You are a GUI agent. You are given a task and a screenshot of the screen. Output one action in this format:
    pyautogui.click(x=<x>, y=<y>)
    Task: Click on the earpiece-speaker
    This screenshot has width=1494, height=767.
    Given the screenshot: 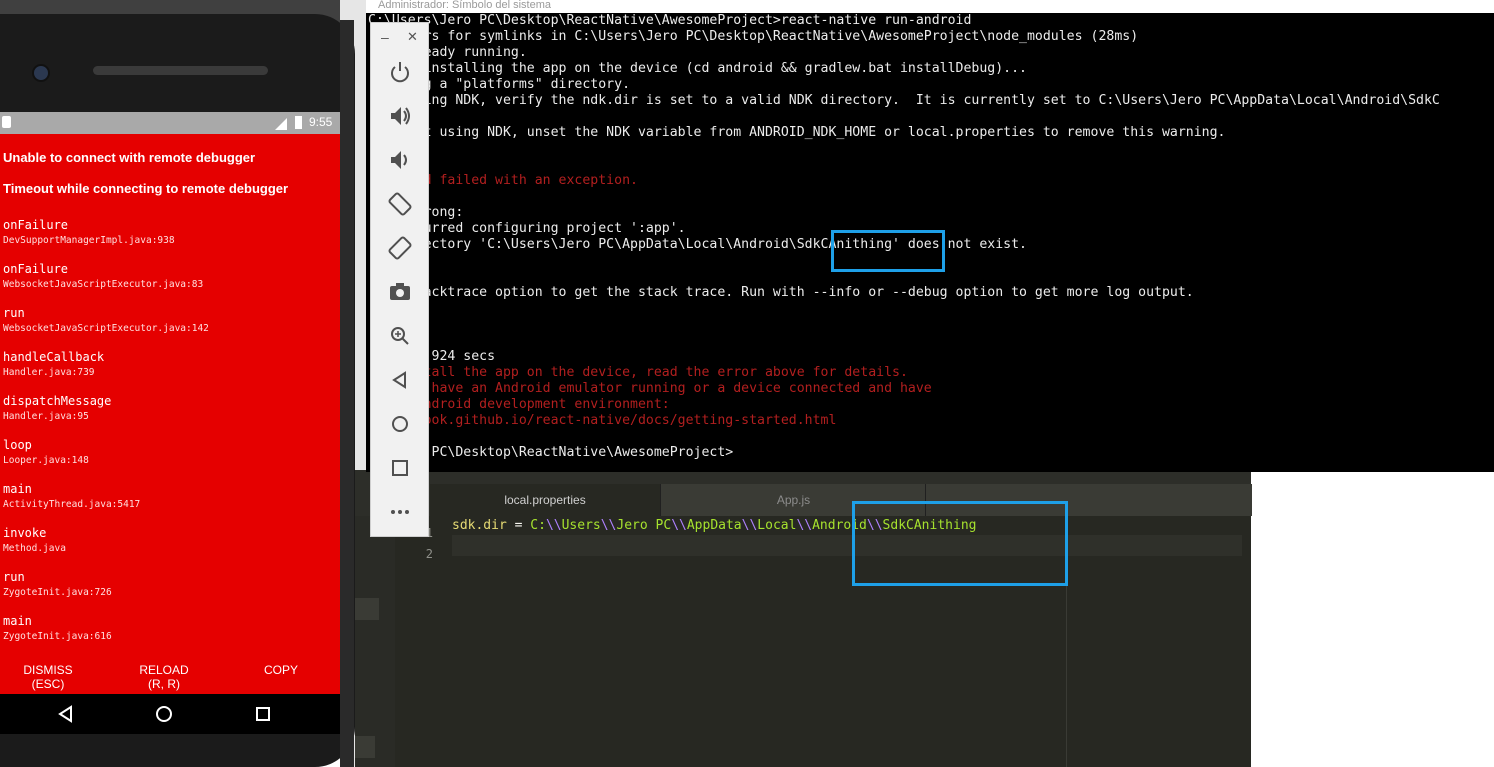 What is the action you would take?
    pyautogui.click(x=180, y=70)
    